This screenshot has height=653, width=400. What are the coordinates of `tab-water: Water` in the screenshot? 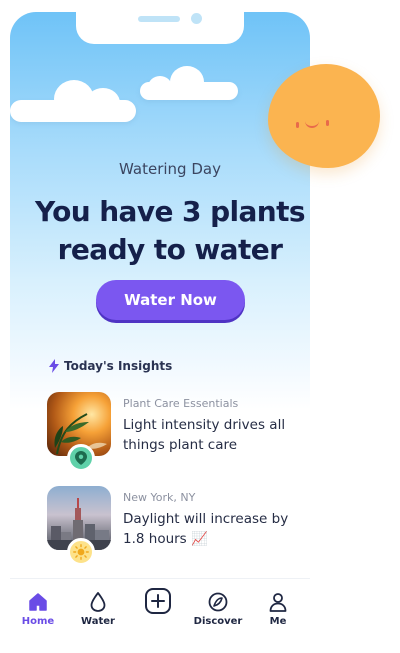 It's located at (98, 609).